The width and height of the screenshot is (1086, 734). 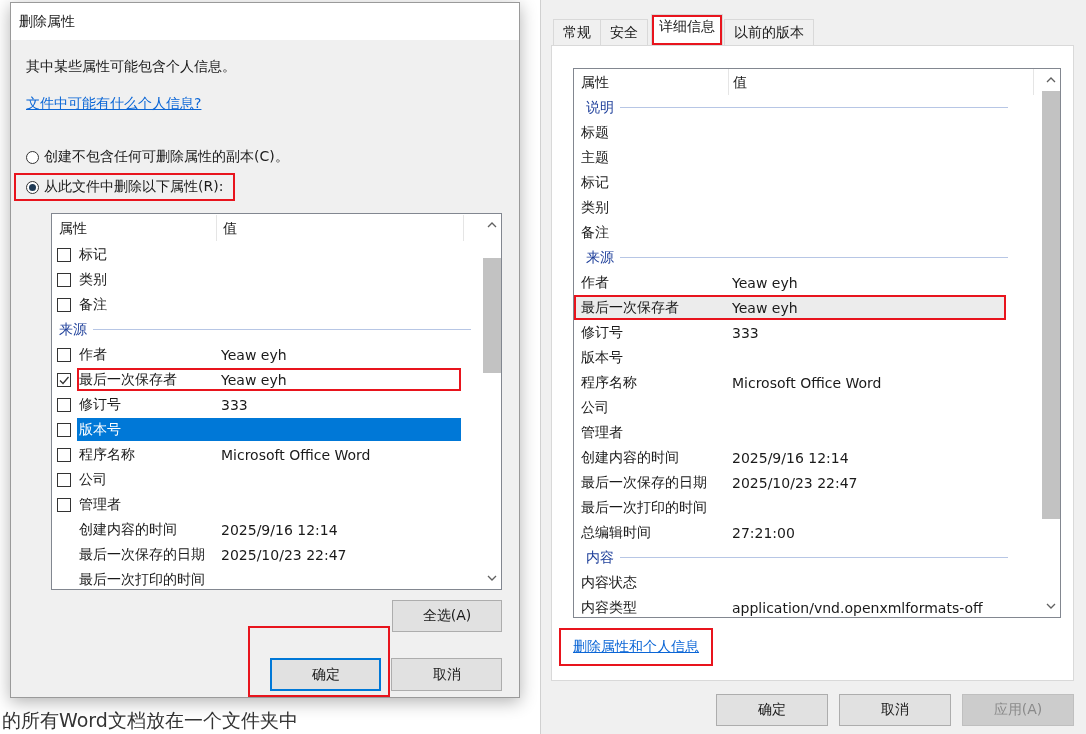 What do you see at coordinates (790, 457) in the screenshot?
I see `list-row: 创建内容的时间 2025/9/16 12:14` at bounding box center [790, 457].